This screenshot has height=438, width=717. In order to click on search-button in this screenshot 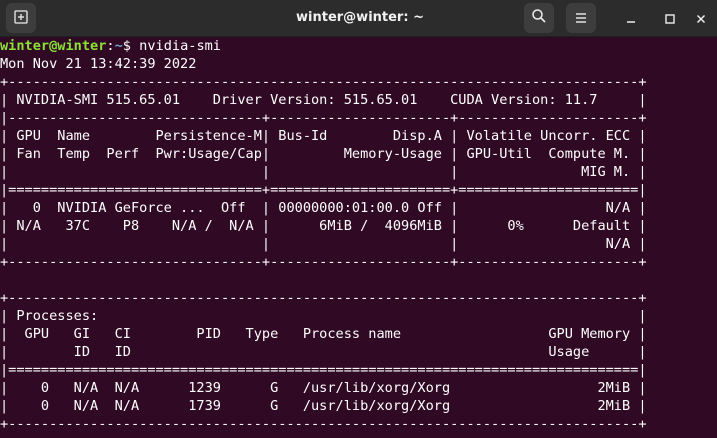, I will do `click(539, 18)`.